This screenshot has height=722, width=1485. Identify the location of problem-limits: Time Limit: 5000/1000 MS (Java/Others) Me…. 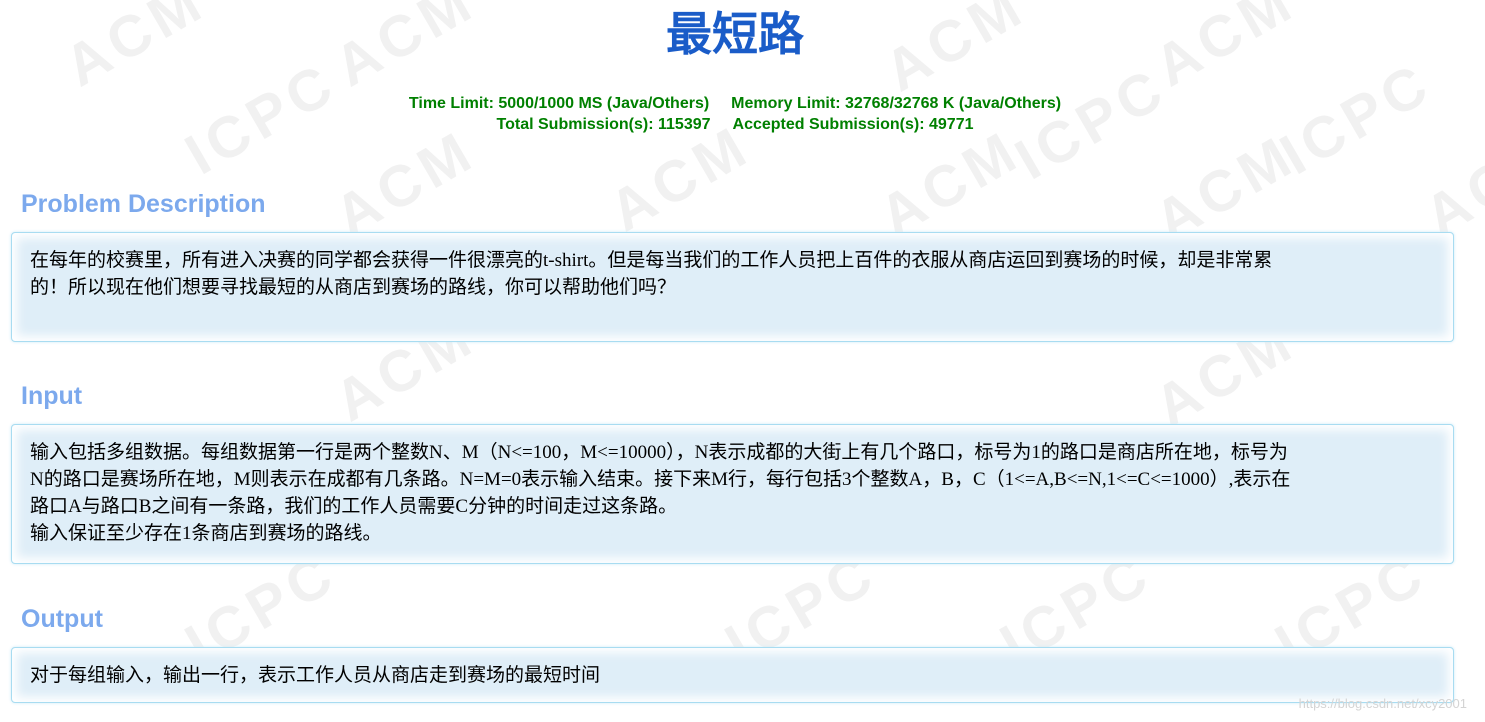
(735, 114).